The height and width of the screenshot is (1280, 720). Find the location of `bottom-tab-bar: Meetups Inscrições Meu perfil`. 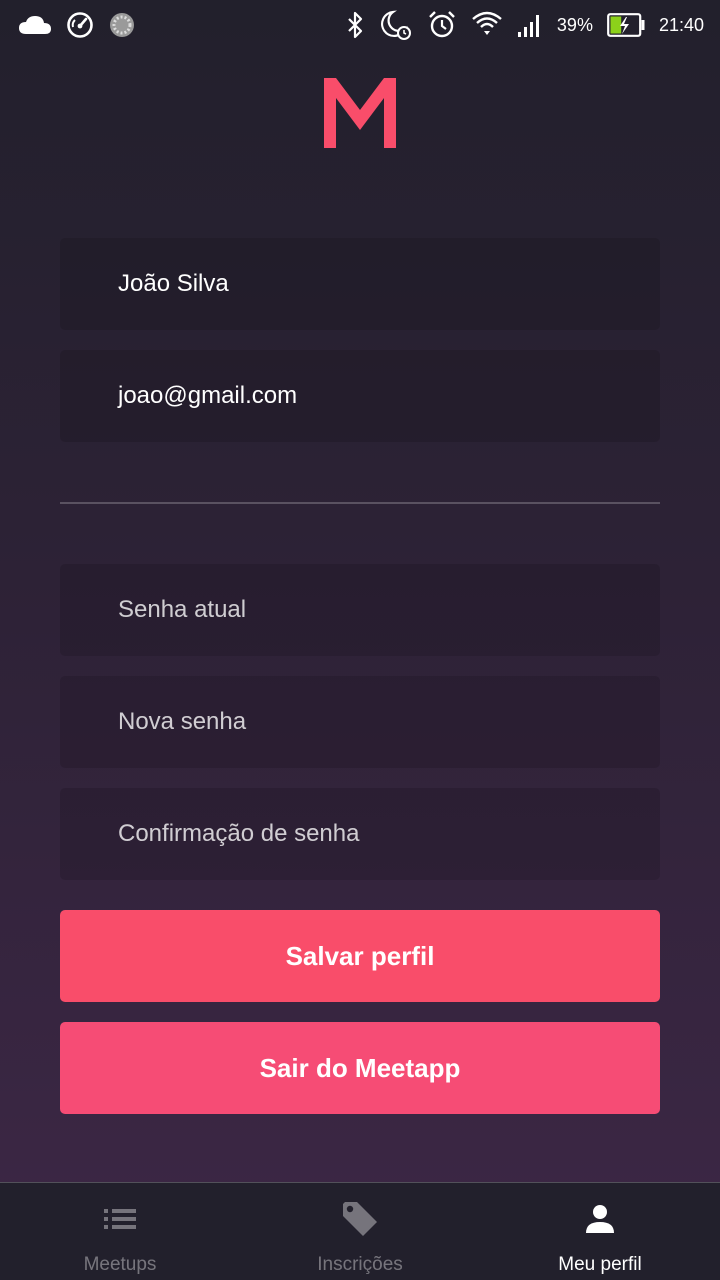

bottom-tab-bar: Meetups Inscrições Meu perfil is located at coordinates (360, 1231).